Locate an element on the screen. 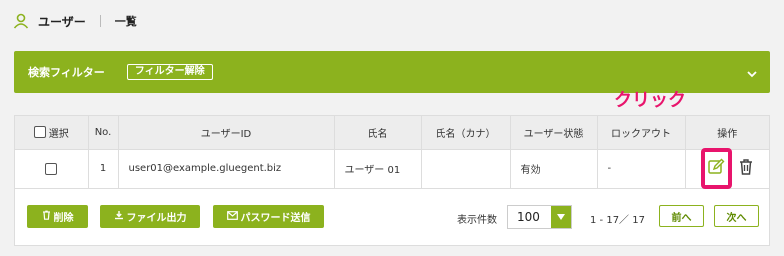  header-divider is located at coordinates (100, 21).